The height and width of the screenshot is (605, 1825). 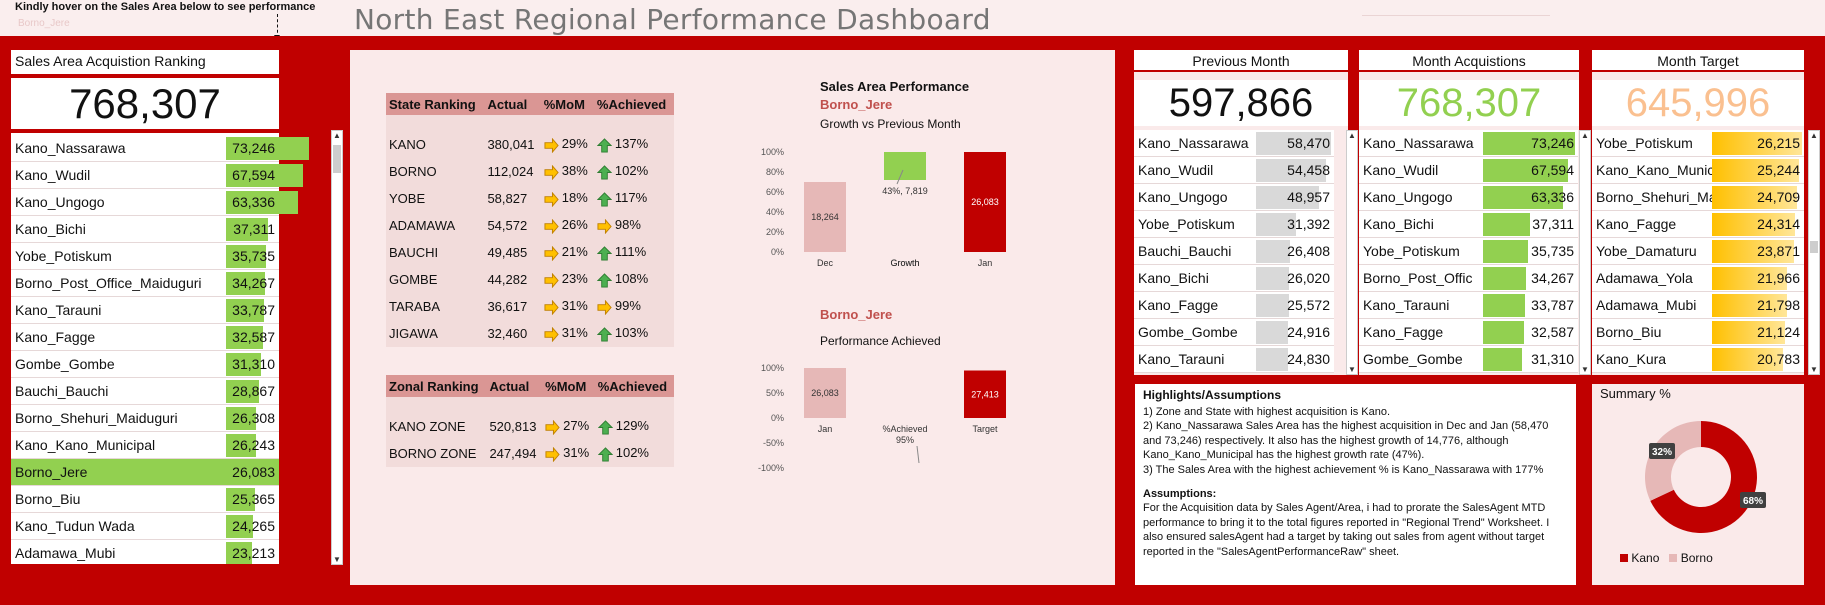 I want to click on table-row: YOBE 58,827 18% 117%, so click(x=530, y=198).